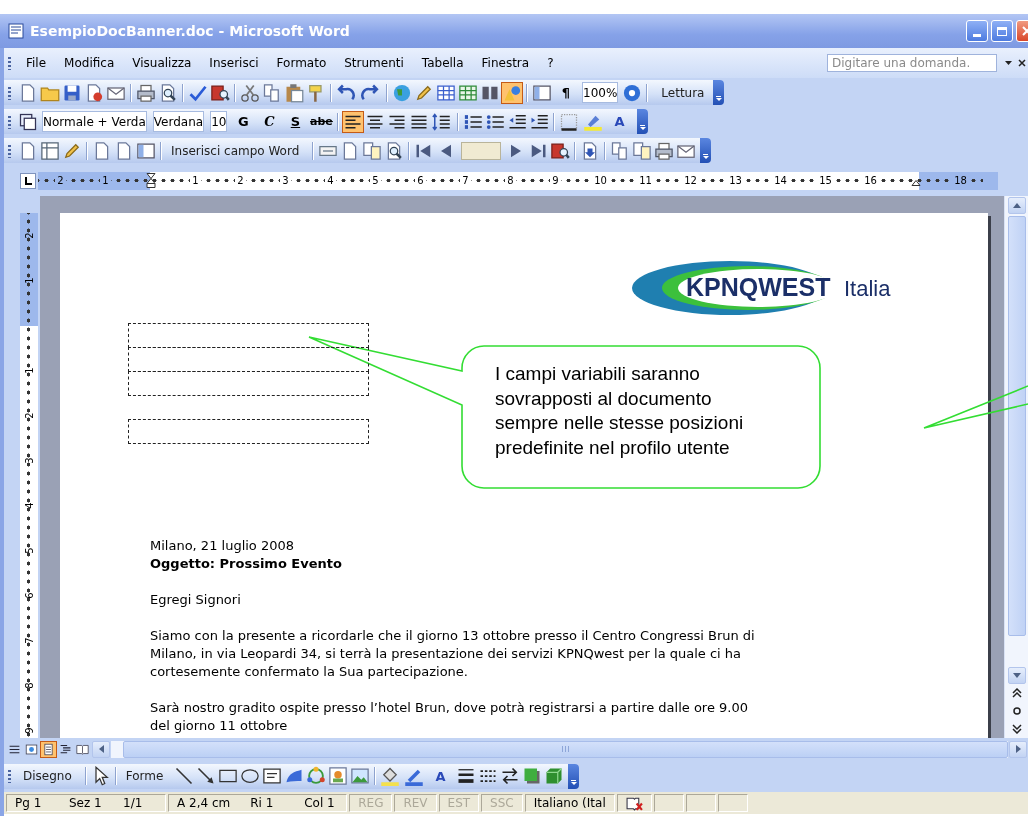  What do you see at coordinates (645, 180) in the screenshot?
I see `ruler-number: 11` at bounding box center [645, 180].